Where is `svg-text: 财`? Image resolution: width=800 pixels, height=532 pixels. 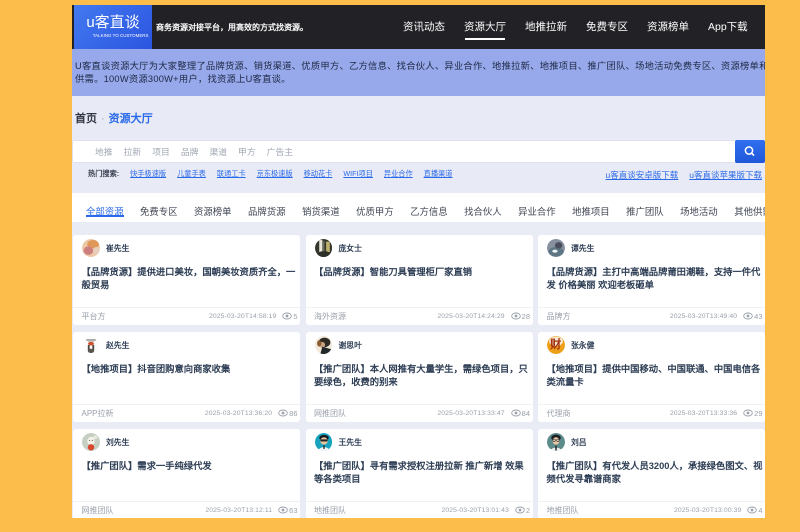
svg-text: 财 is located at coordinates (555, 344).